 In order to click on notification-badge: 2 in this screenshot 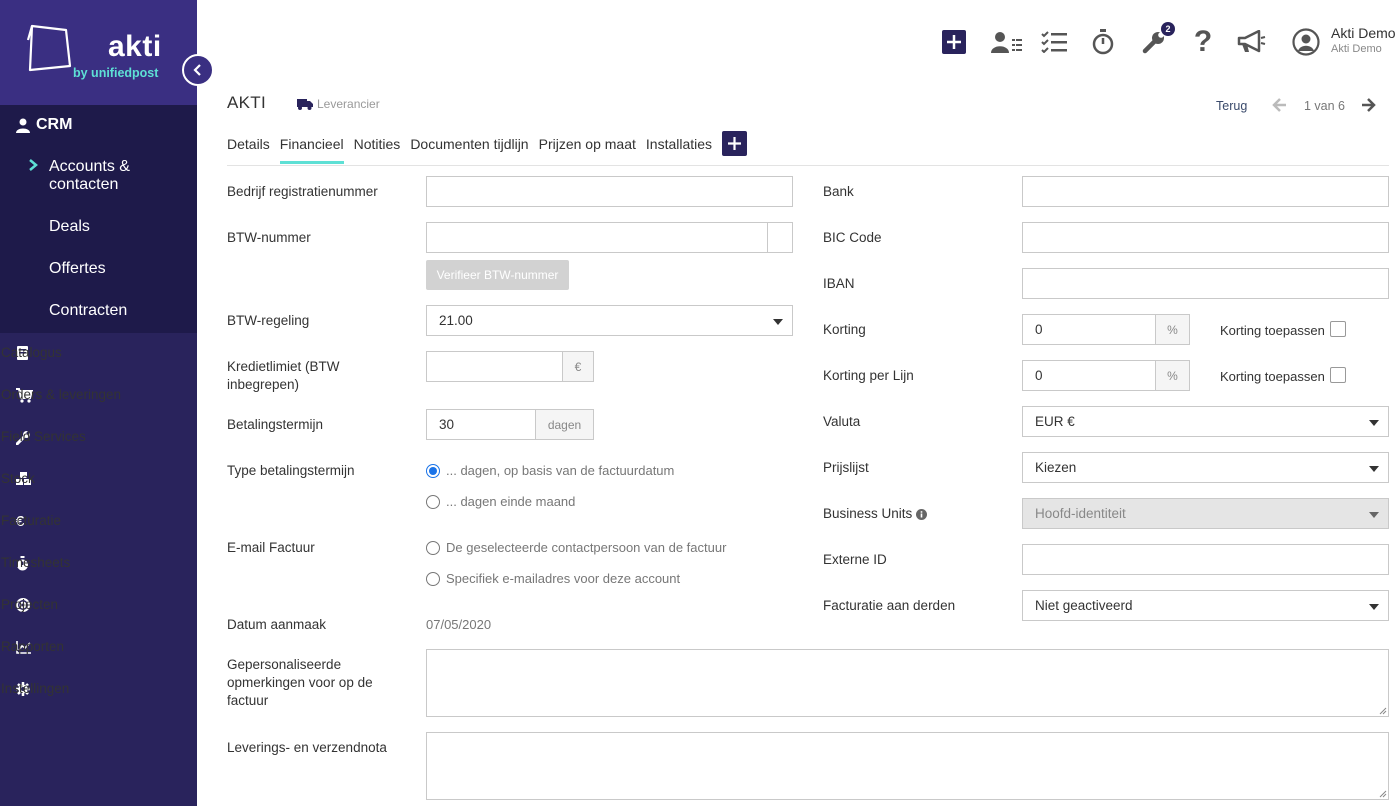, I will do `click(1168, 29)`.